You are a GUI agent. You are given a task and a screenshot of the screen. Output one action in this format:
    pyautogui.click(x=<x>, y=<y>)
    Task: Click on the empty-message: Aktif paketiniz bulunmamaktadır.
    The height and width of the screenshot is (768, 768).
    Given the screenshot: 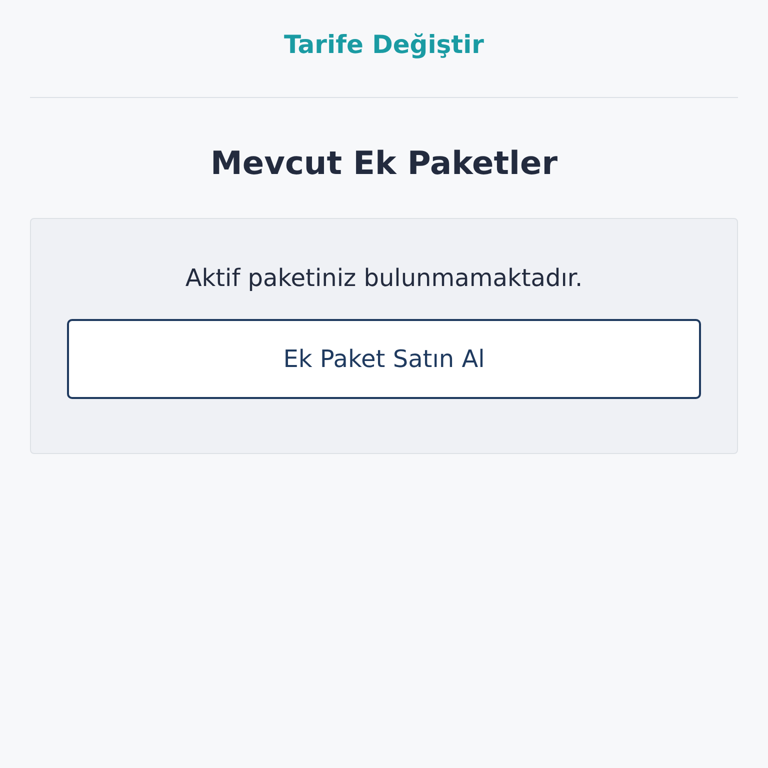 What is the action you would take?
    pyautogui.click(x=384, y=278)
    